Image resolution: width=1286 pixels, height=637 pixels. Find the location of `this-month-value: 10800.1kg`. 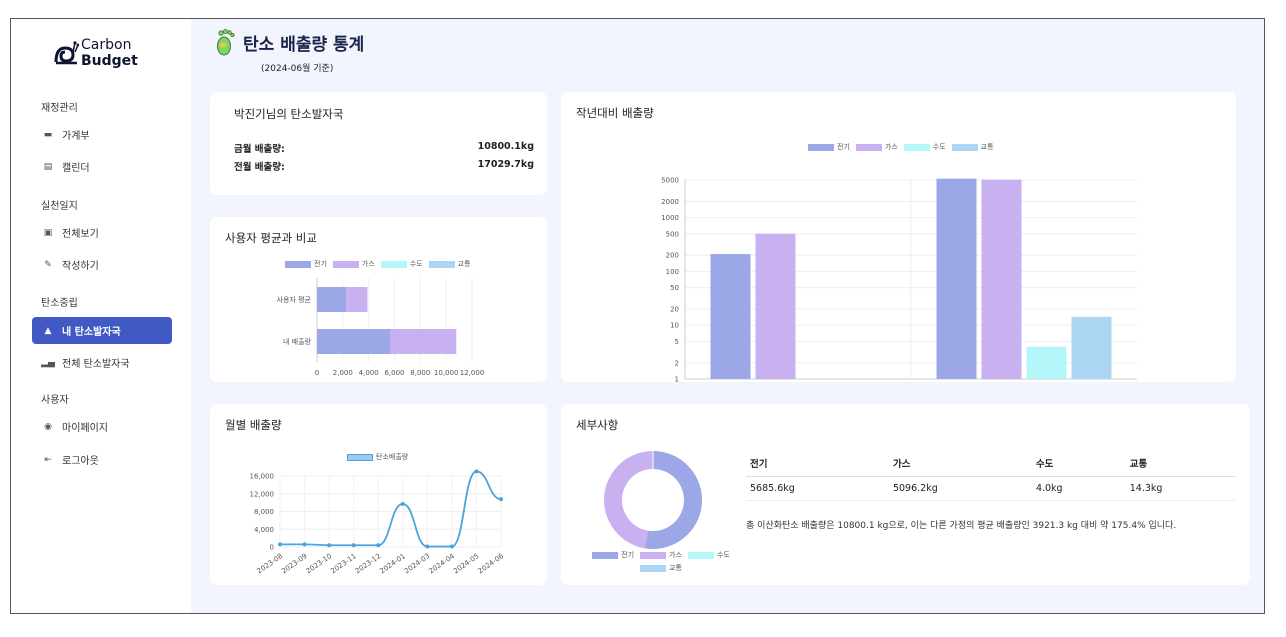

this-month-value: 10800.1kg is located at coordinates (505, 146).